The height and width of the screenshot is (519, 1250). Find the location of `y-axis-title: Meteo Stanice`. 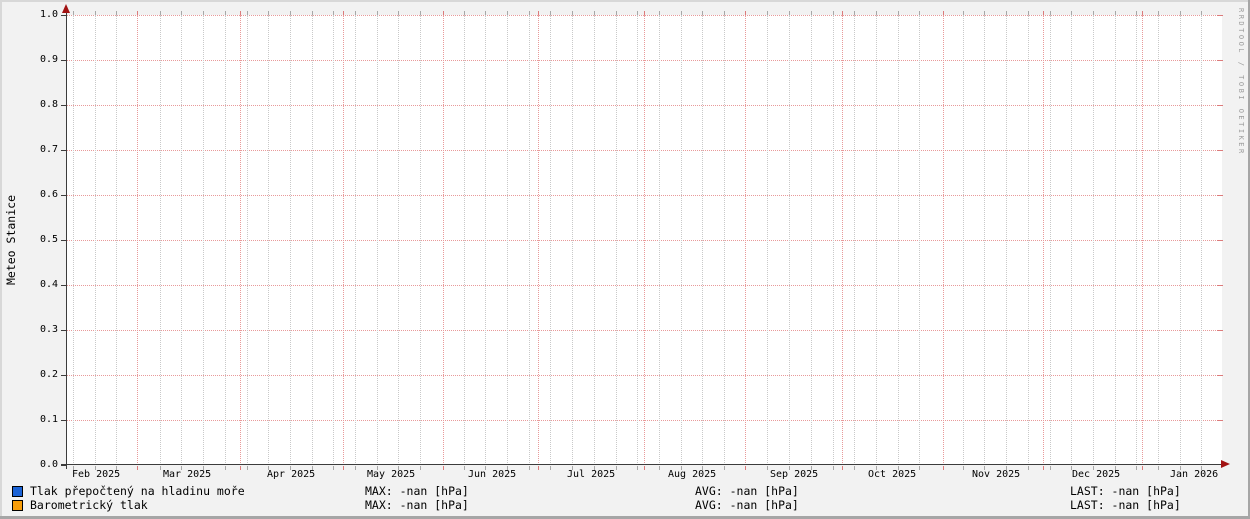

y-axis-title: Meteo Stanice is located at coordinates (11, 240).